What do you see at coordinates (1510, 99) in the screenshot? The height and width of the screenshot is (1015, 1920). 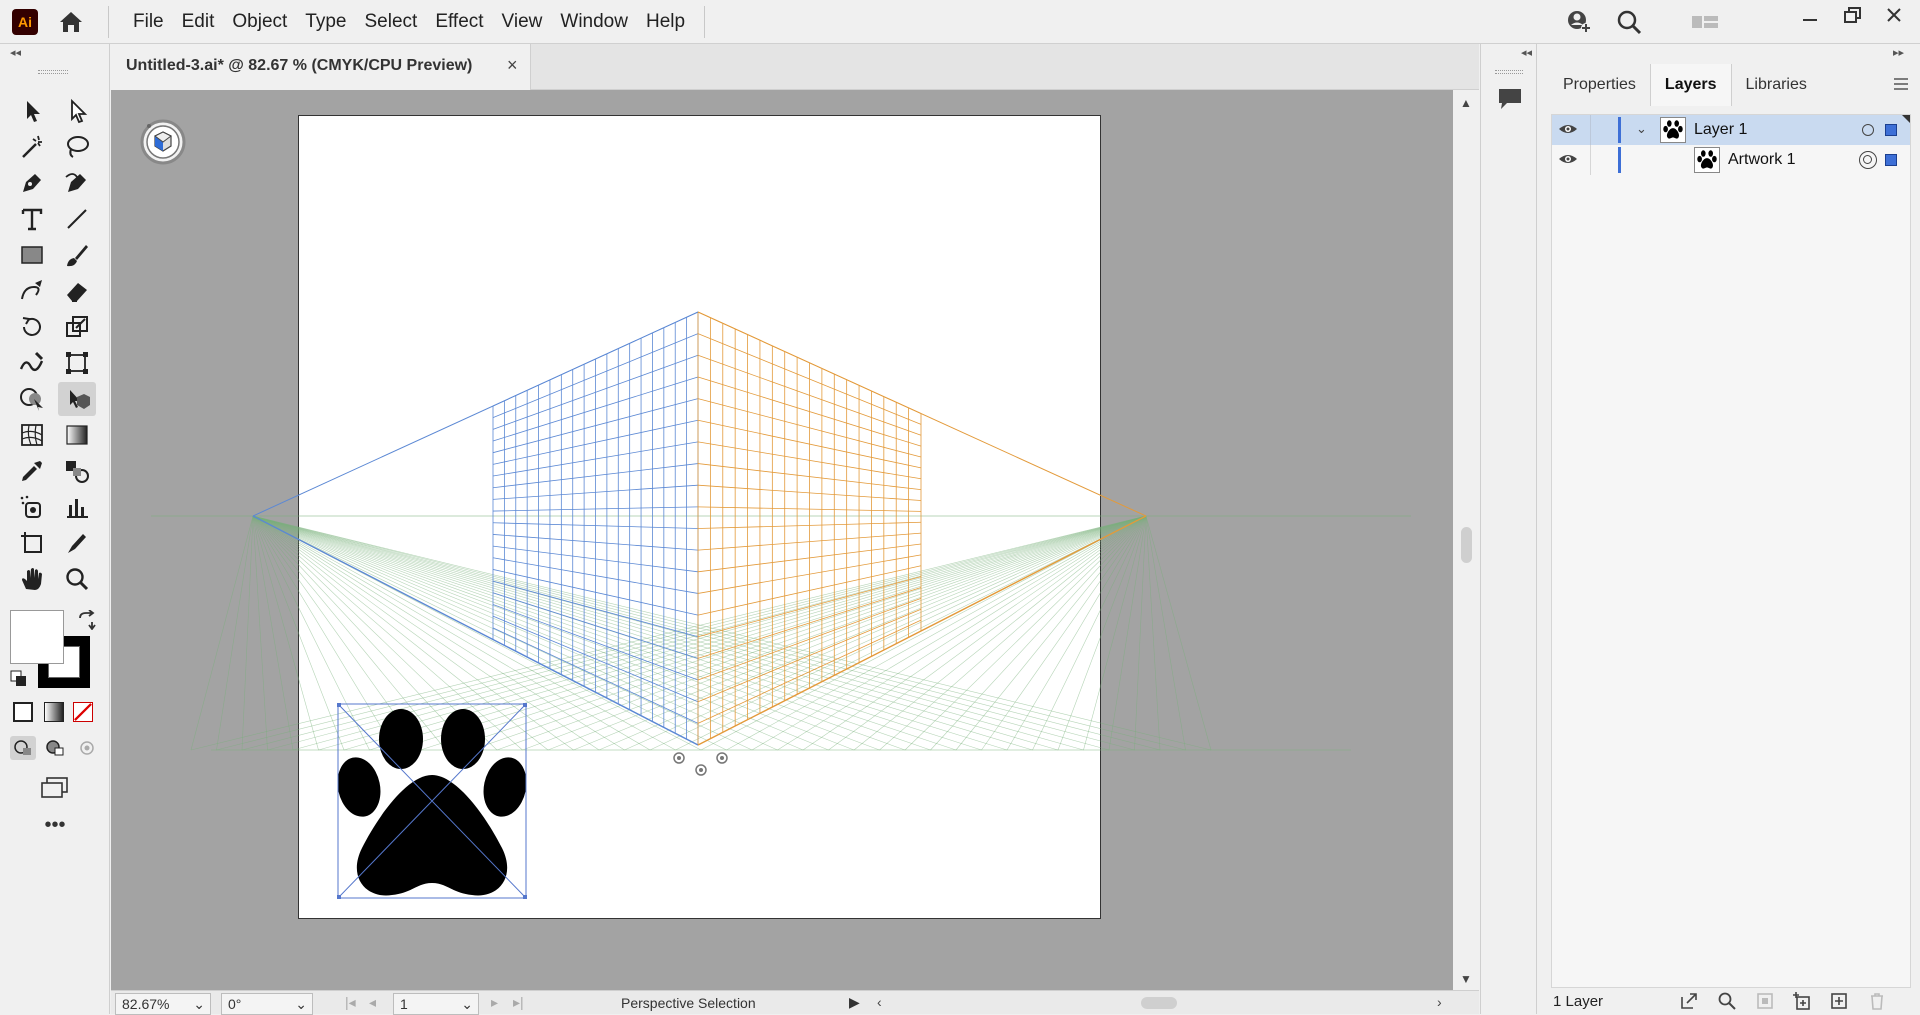 I see `comments-icon` at bounding box center [1510, 99].